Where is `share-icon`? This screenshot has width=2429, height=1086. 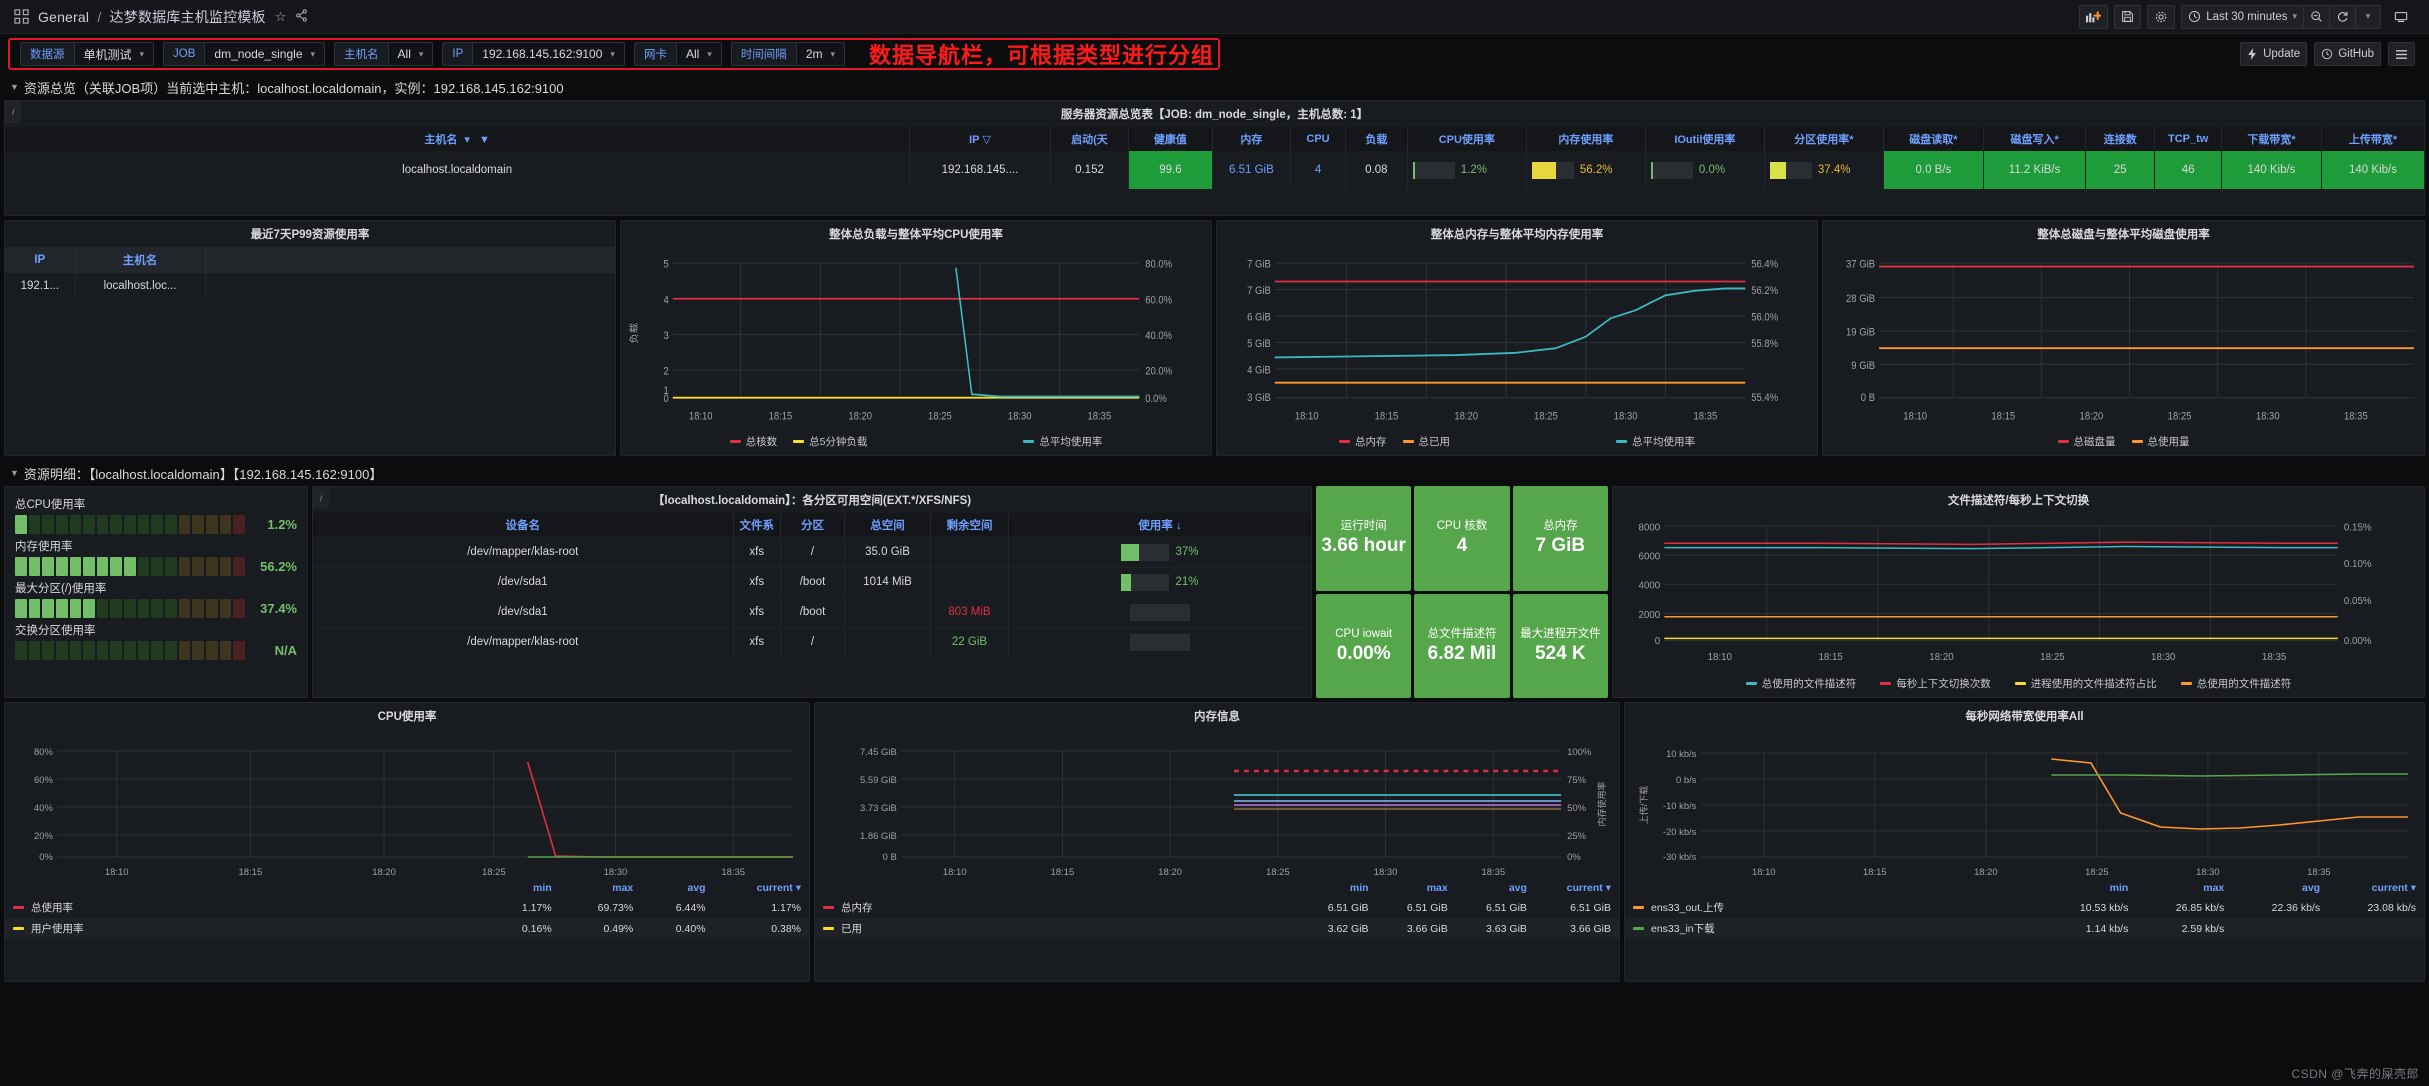
share-icon is located at coordinates (301, 16).